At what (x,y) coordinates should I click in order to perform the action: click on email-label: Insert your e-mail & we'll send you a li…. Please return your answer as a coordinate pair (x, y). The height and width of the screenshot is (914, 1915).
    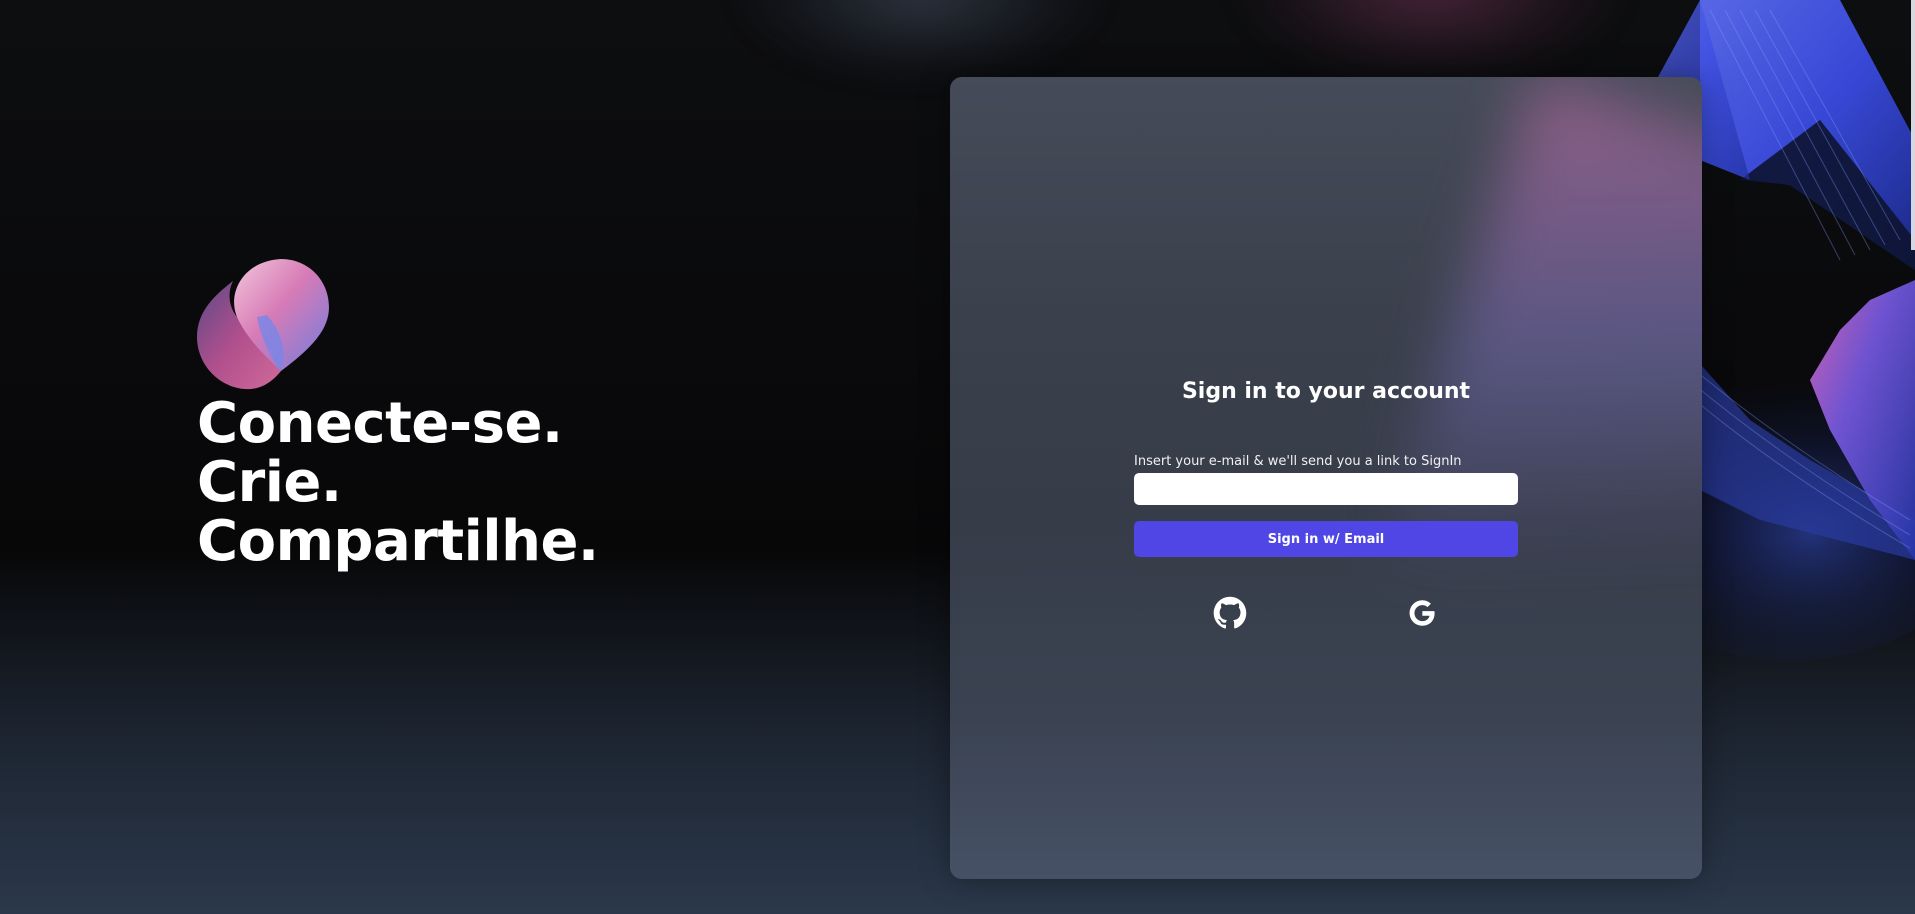
    Looking at the image, I should click on (1298, 461).